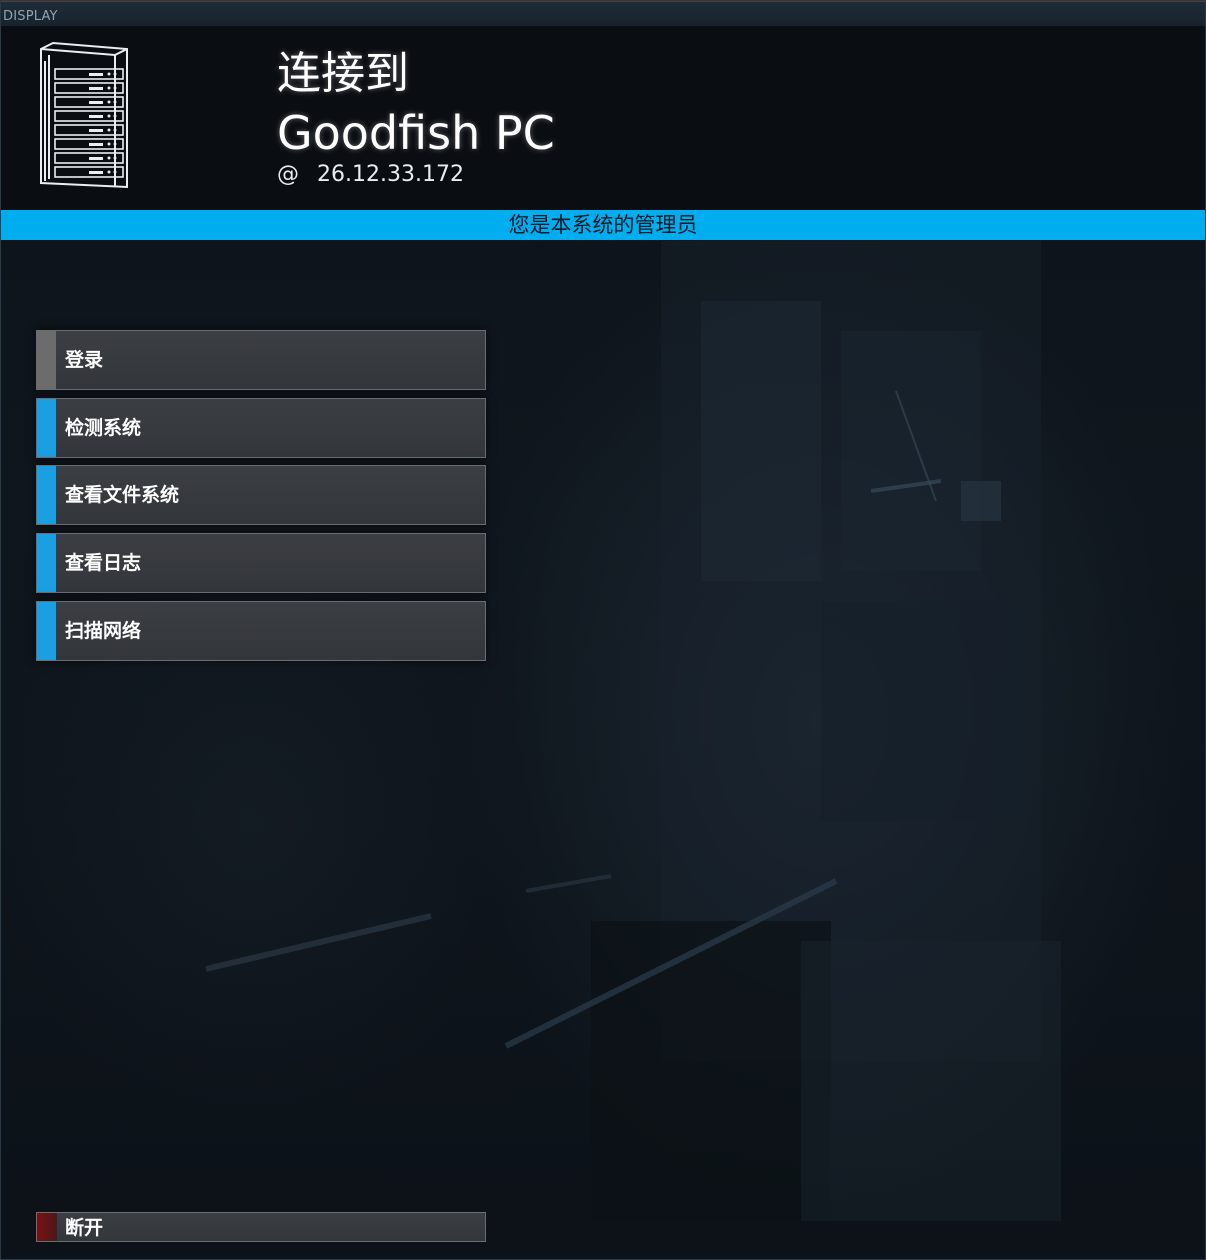  Describe the element at coordinates (261, 495) in the screenshot. I see `view-filesystem-button: 查看文件系统` at that location.